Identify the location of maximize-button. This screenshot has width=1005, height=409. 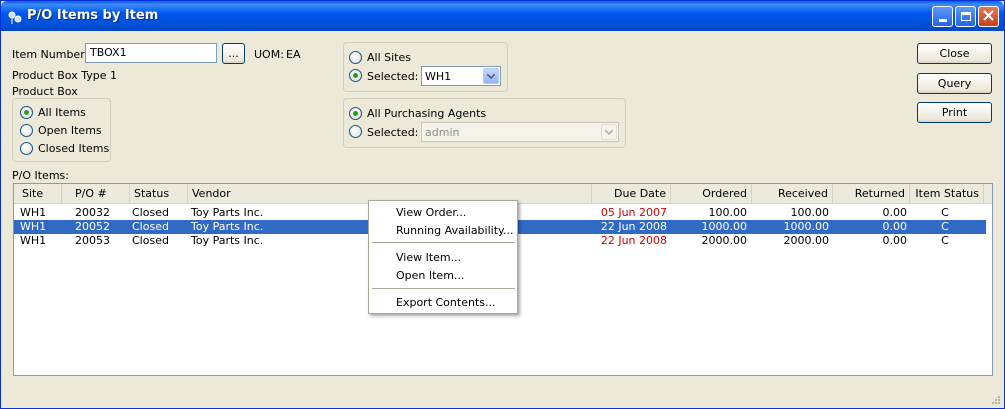
(965, 16).